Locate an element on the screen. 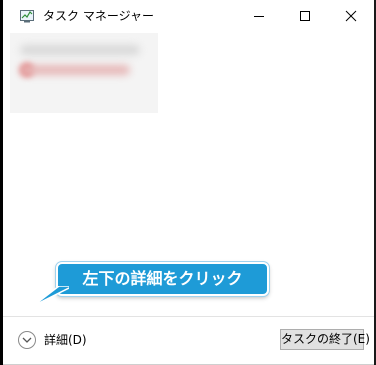 The width and height of the screenshot is (376, 365). footer-bar: 詳細(D) タスクの終了(E) is located at coordinates (188, 340).